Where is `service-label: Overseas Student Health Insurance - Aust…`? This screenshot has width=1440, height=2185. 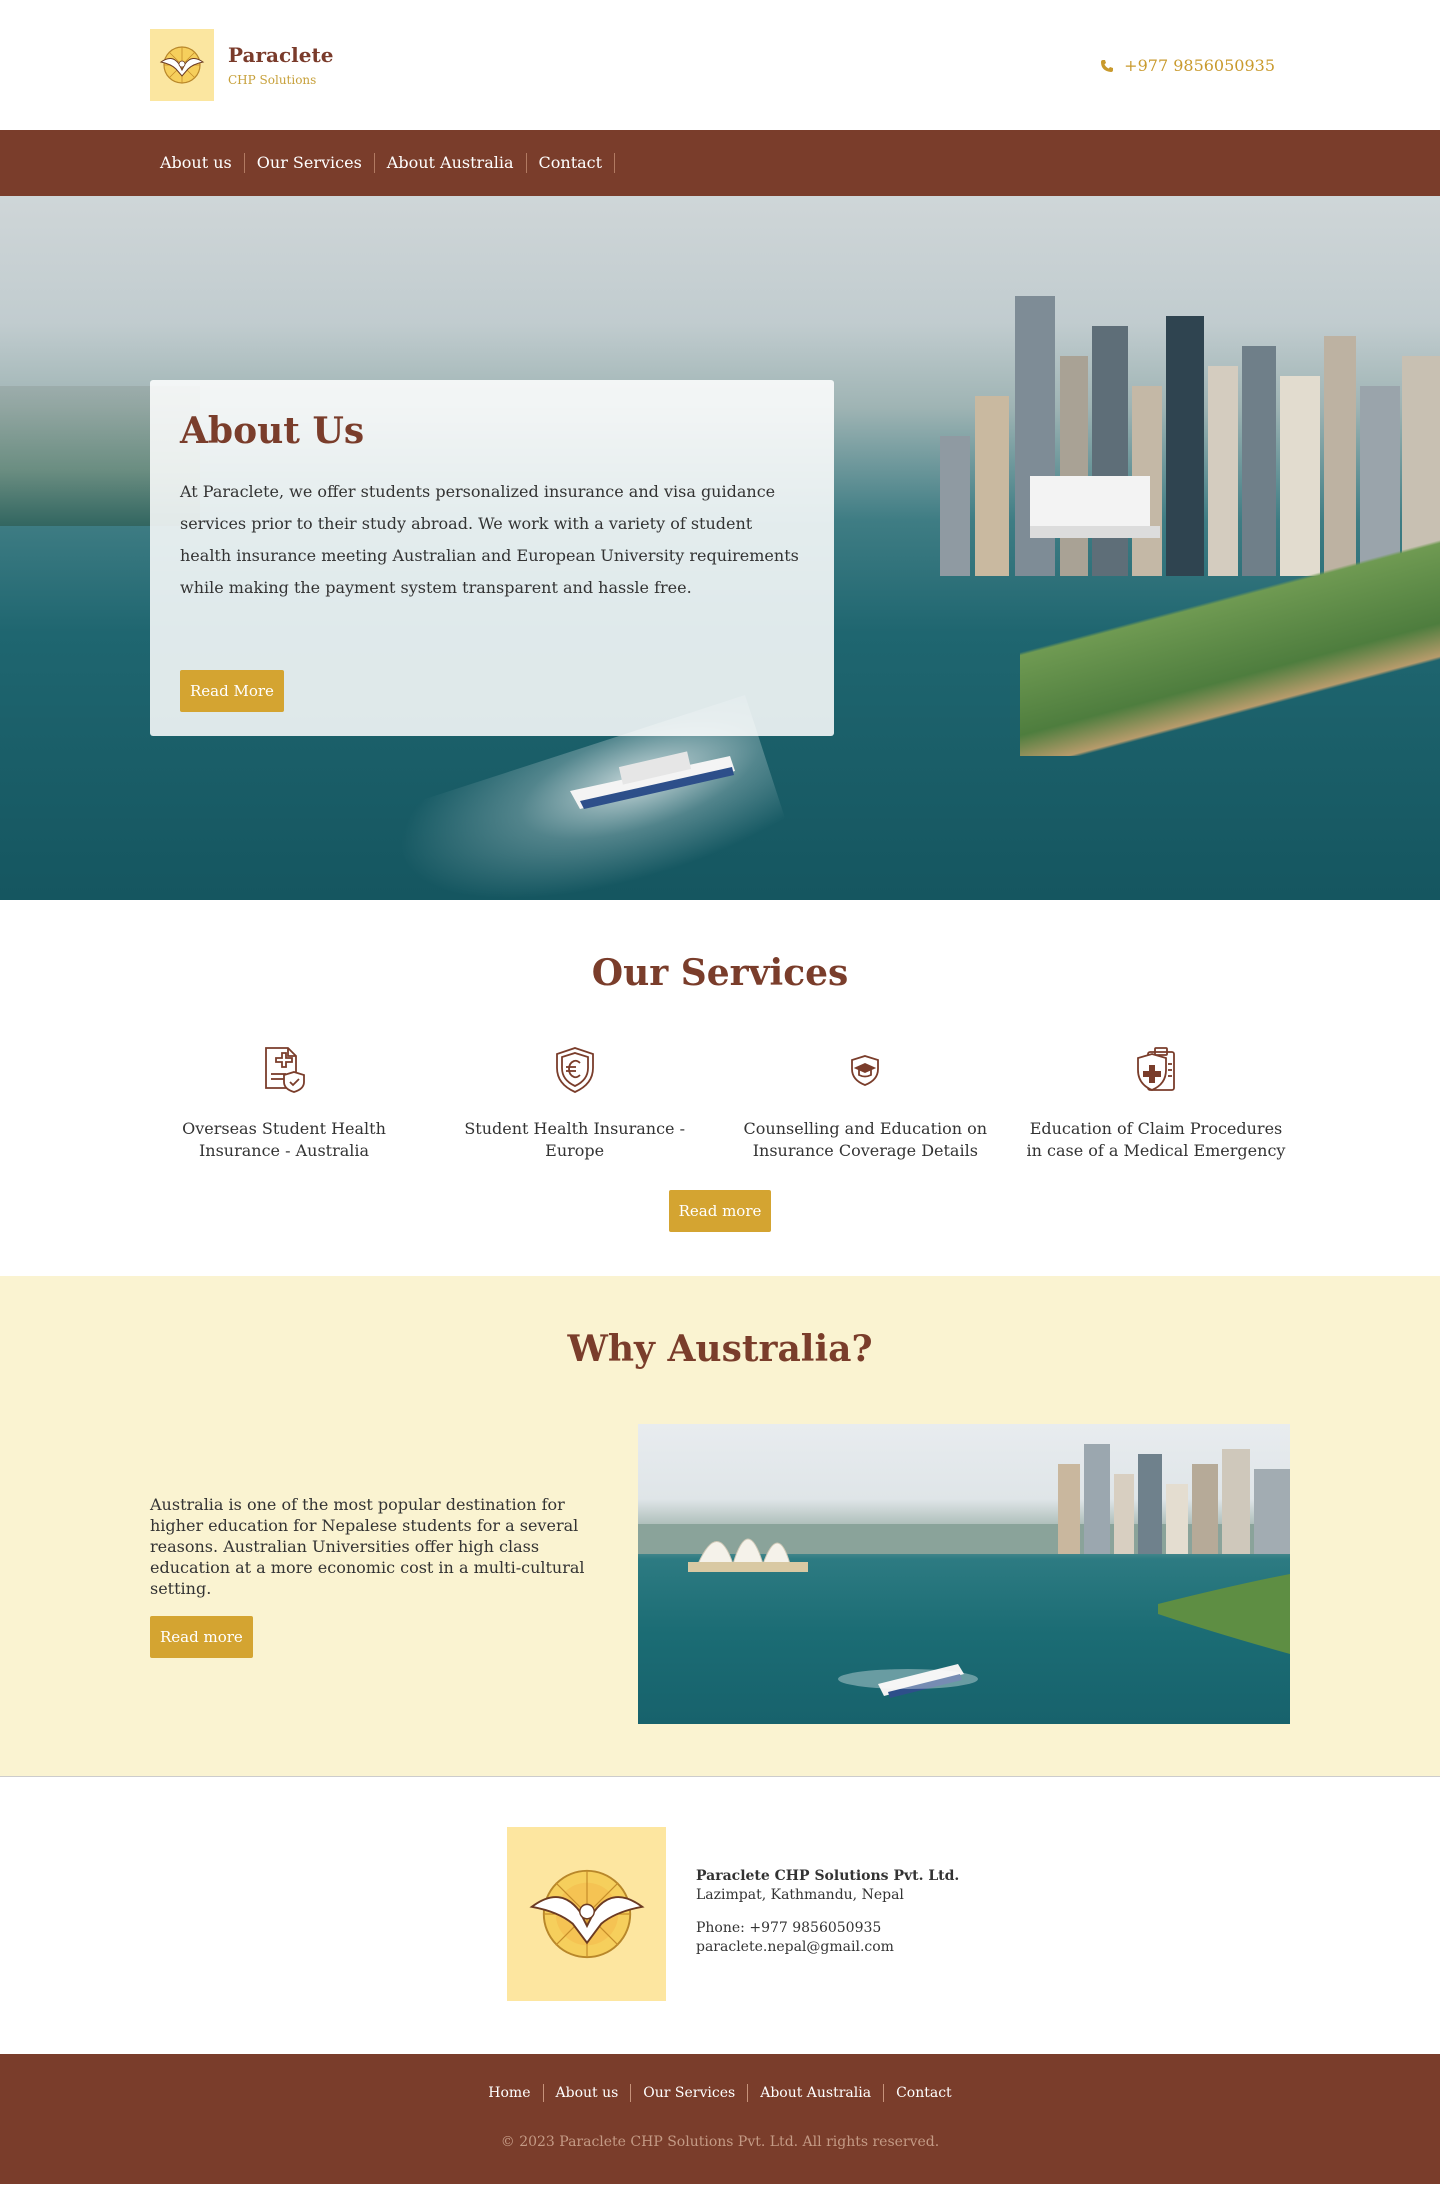 service-label: Overseas Student Health Insurance - Aust… is located at coordinates (284, 1139).